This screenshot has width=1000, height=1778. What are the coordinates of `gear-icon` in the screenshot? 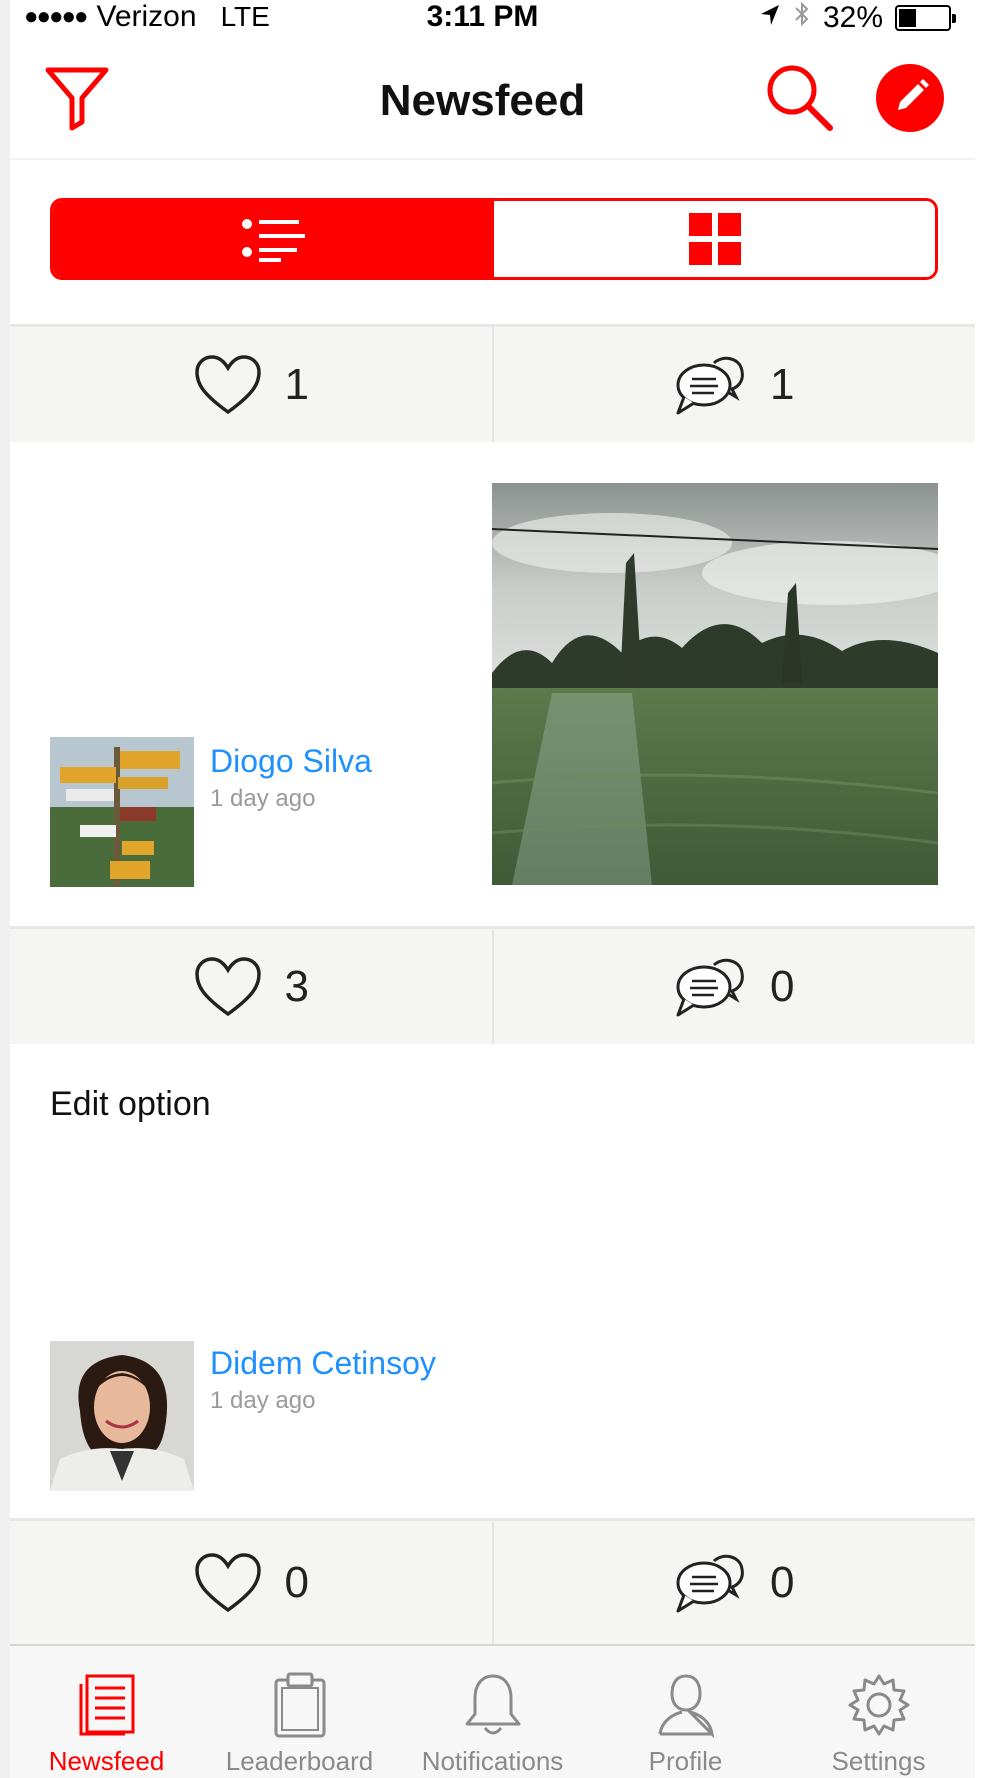 It's located at (879, 1705).